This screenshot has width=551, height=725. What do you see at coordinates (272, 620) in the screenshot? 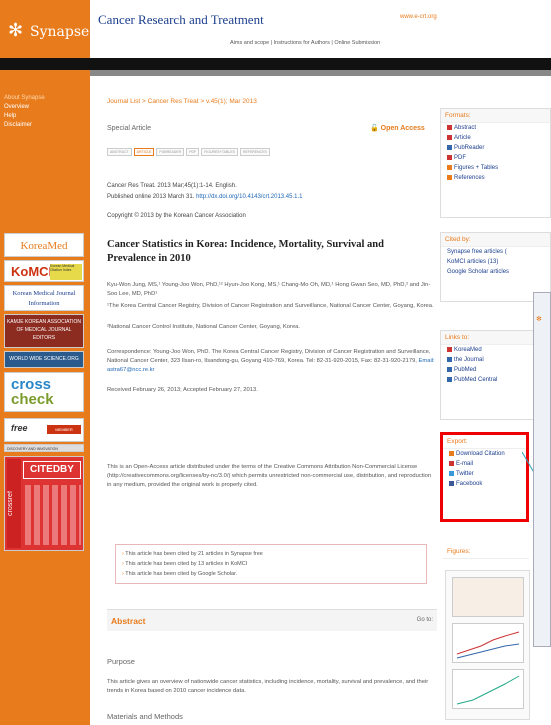
I see `abstract-section-bar: Abstract Go to:` at bounding box center [272, 620].